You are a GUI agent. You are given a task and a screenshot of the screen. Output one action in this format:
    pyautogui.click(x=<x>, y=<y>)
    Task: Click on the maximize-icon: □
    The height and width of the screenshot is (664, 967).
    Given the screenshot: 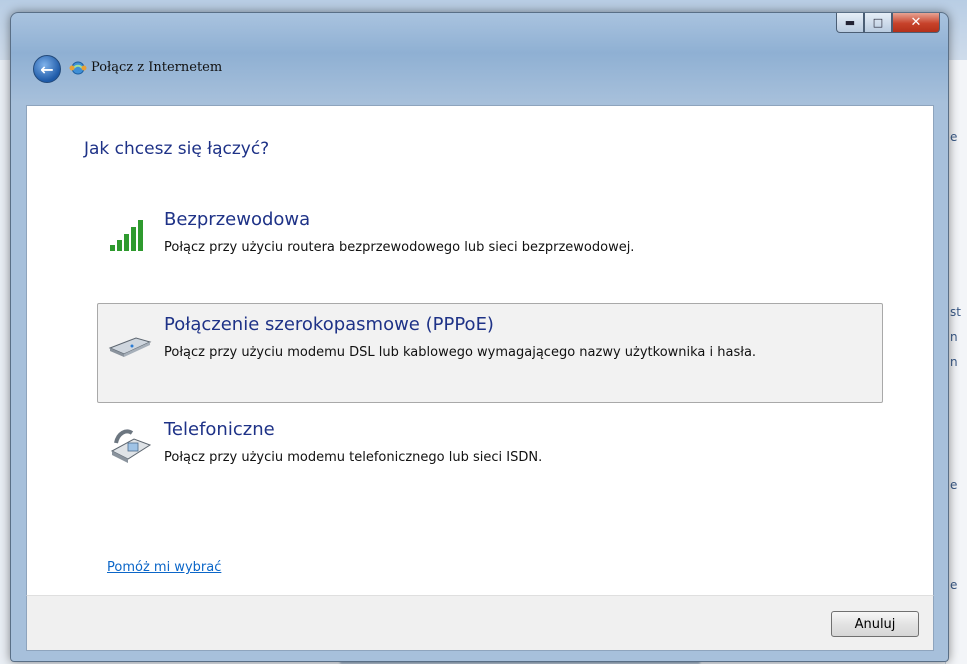 What is the action you would take?
    pyautogui.click(x=878, y=22)
    